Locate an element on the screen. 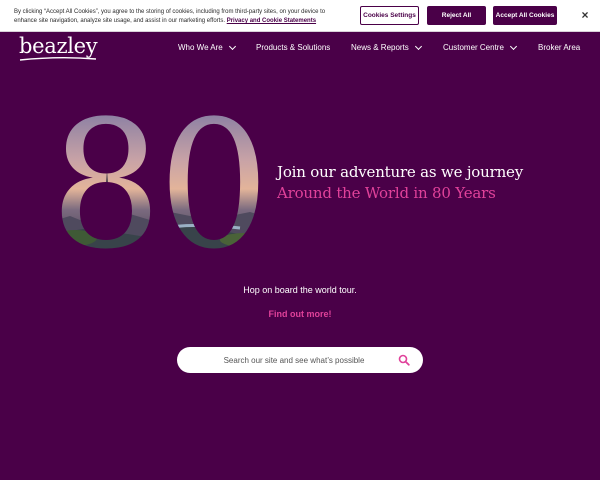 This screenshot has height=480, width=600. nav-label: Broker Area is located at coordinates (559, 47).